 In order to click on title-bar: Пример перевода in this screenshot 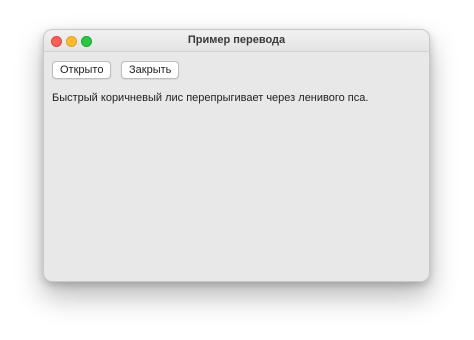, I will do `click(236, 41)`.